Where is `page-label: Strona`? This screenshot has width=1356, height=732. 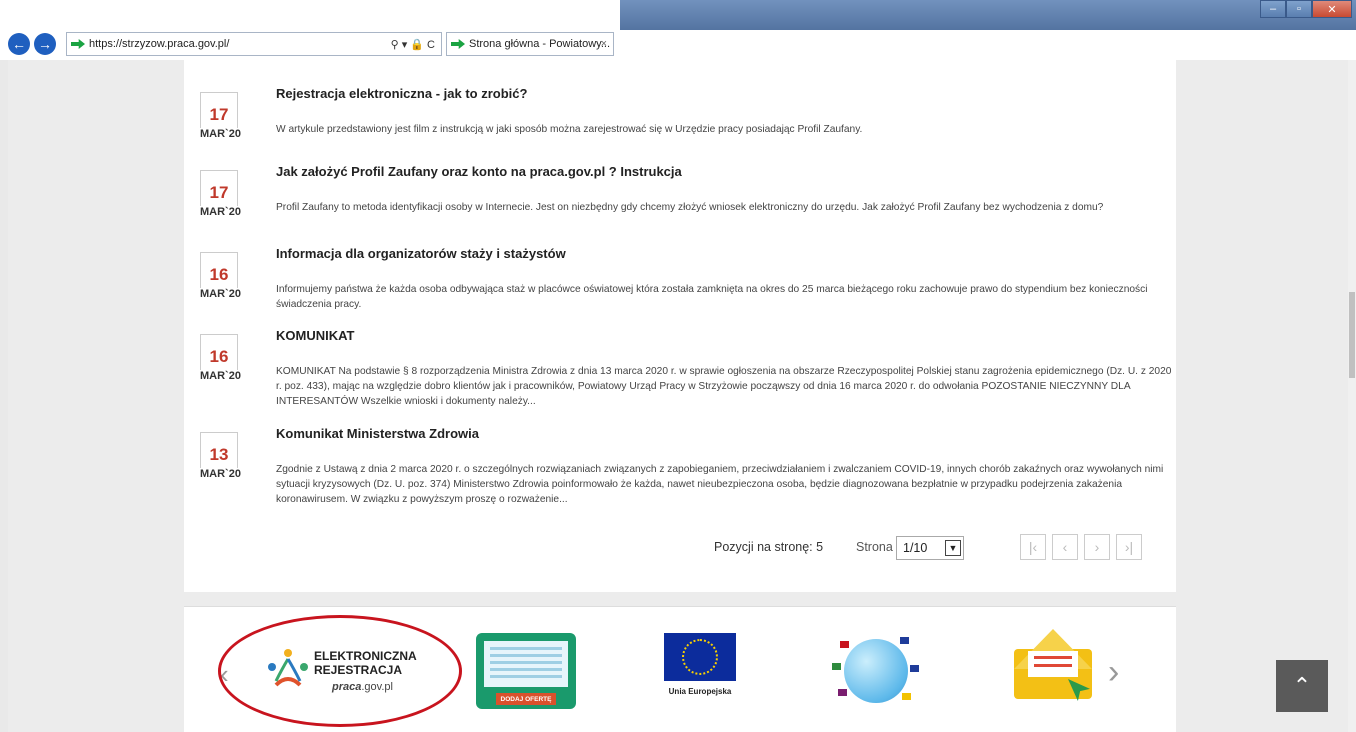 page-label: Strona is located at coordinates (874, 547).